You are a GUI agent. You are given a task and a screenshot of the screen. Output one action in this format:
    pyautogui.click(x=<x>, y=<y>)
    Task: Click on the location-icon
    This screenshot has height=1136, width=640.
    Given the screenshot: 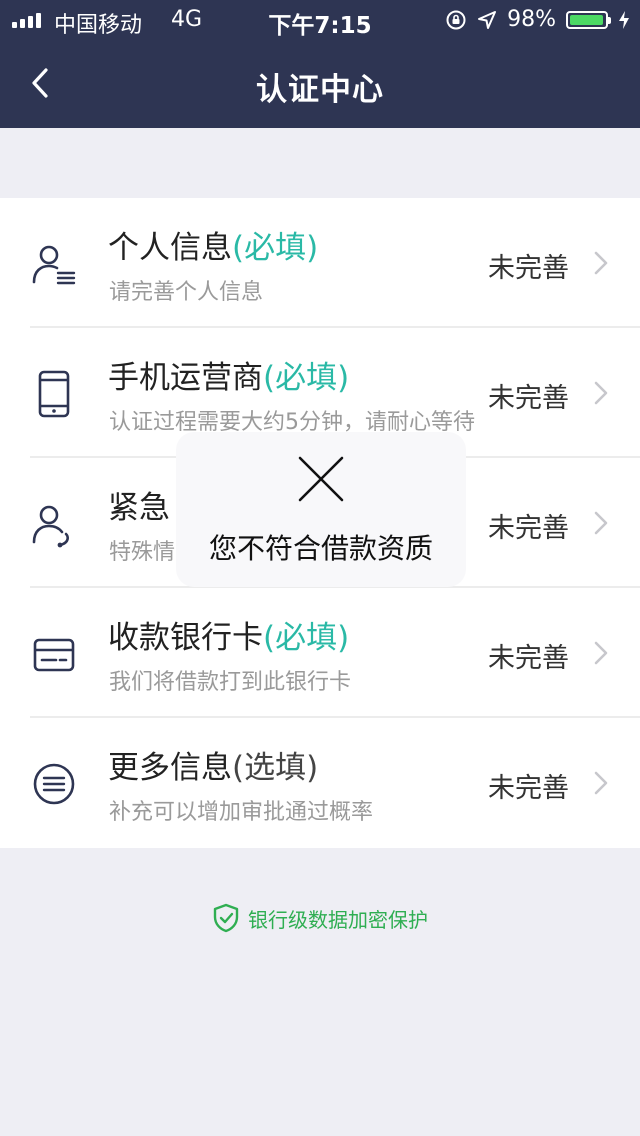 What is the action you would take?
    pyautogui.click(x=487, y=19)
    